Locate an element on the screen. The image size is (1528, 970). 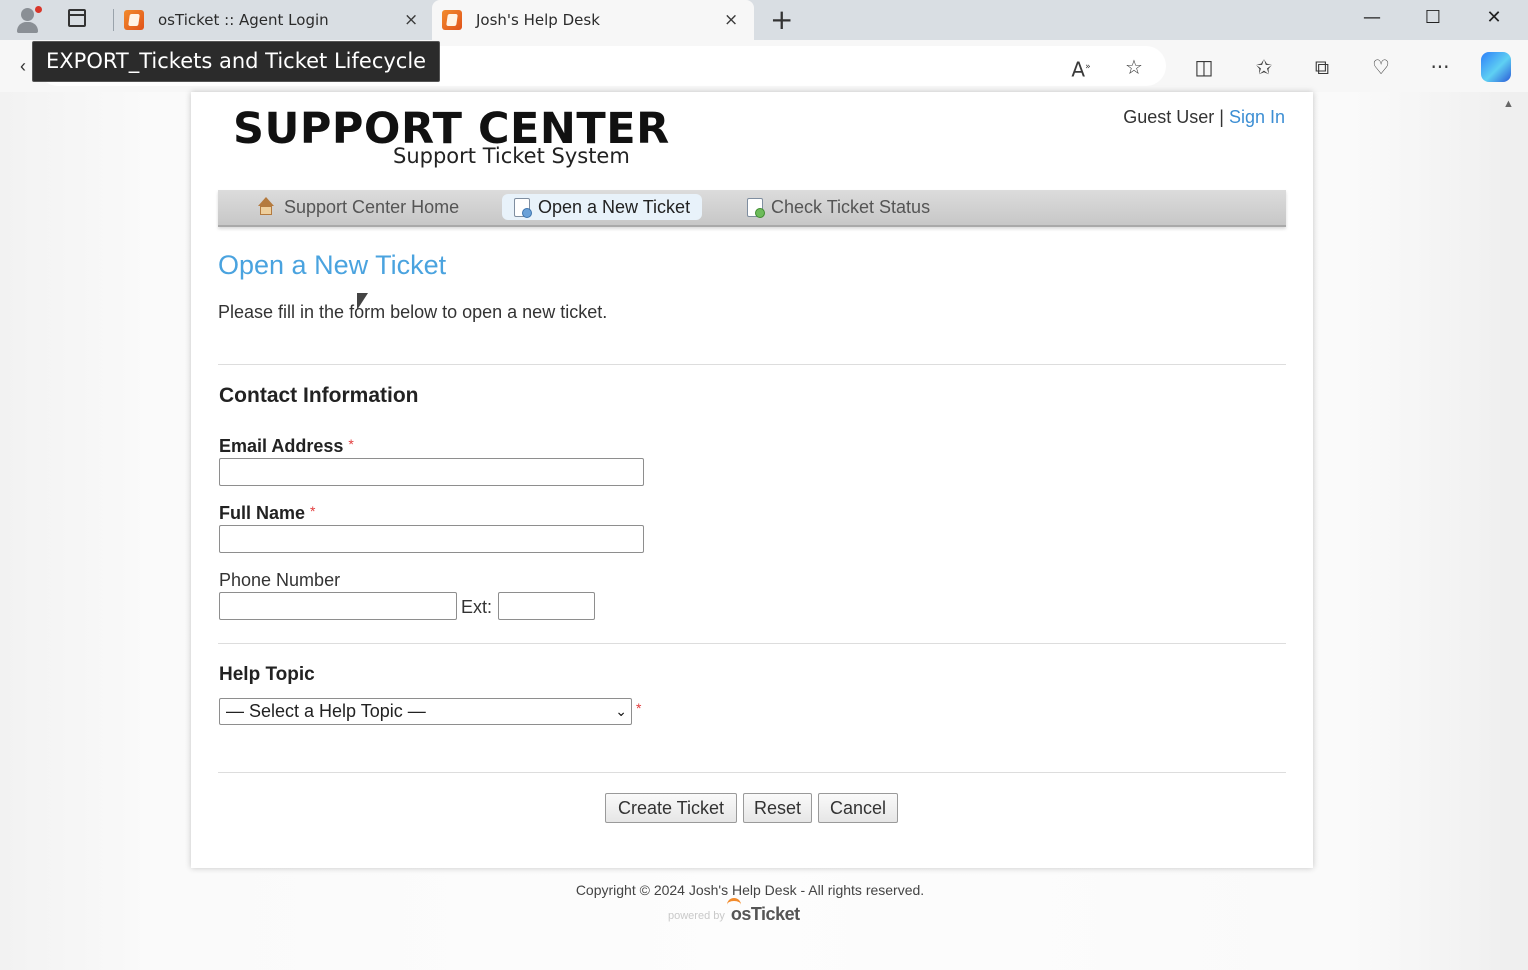
tab-label: Josh's Help Desk is located at coordinates (538, 20).